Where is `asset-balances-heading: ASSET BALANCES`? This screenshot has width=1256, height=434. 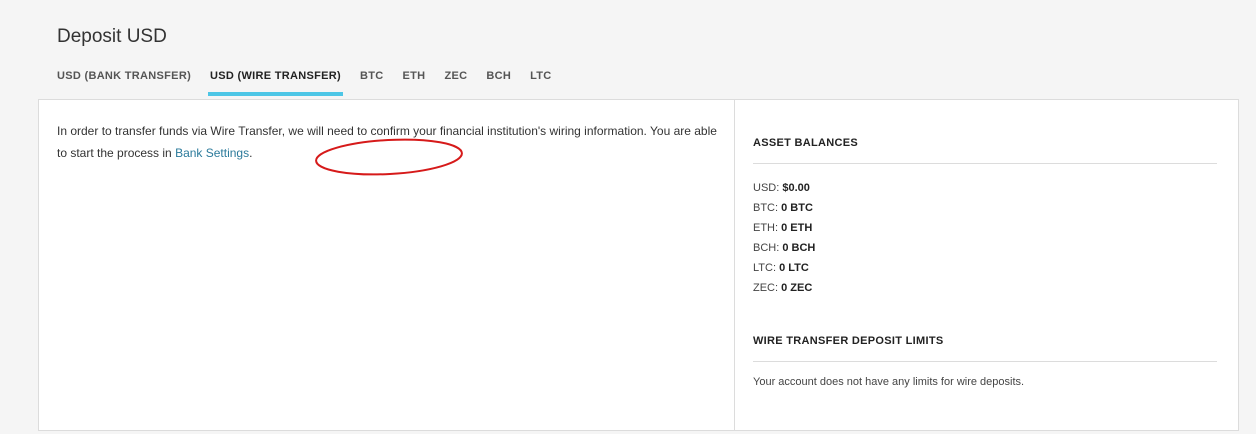 asset-balances-heading: ASSET BALANCES is located at coordinates (985, 150).